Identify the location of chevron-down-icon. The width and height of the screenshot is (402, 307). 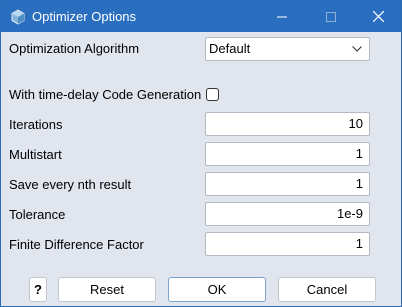
(357, 49).